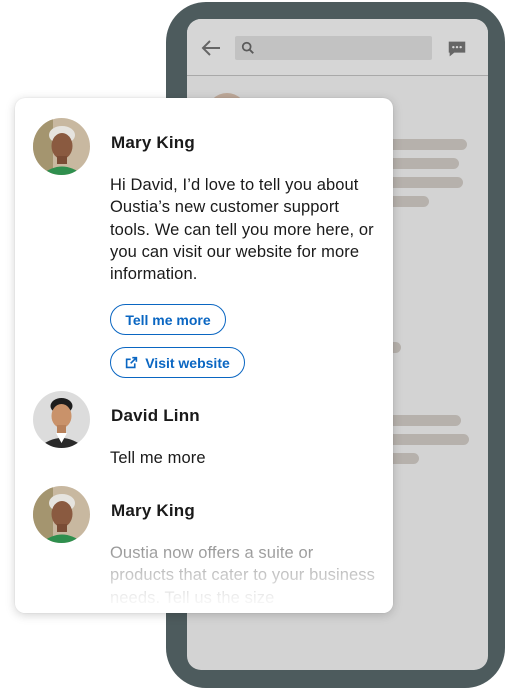 The width and height of the screenshot is (507, 688). I want to click on external-link-icon, so click(132, 362).